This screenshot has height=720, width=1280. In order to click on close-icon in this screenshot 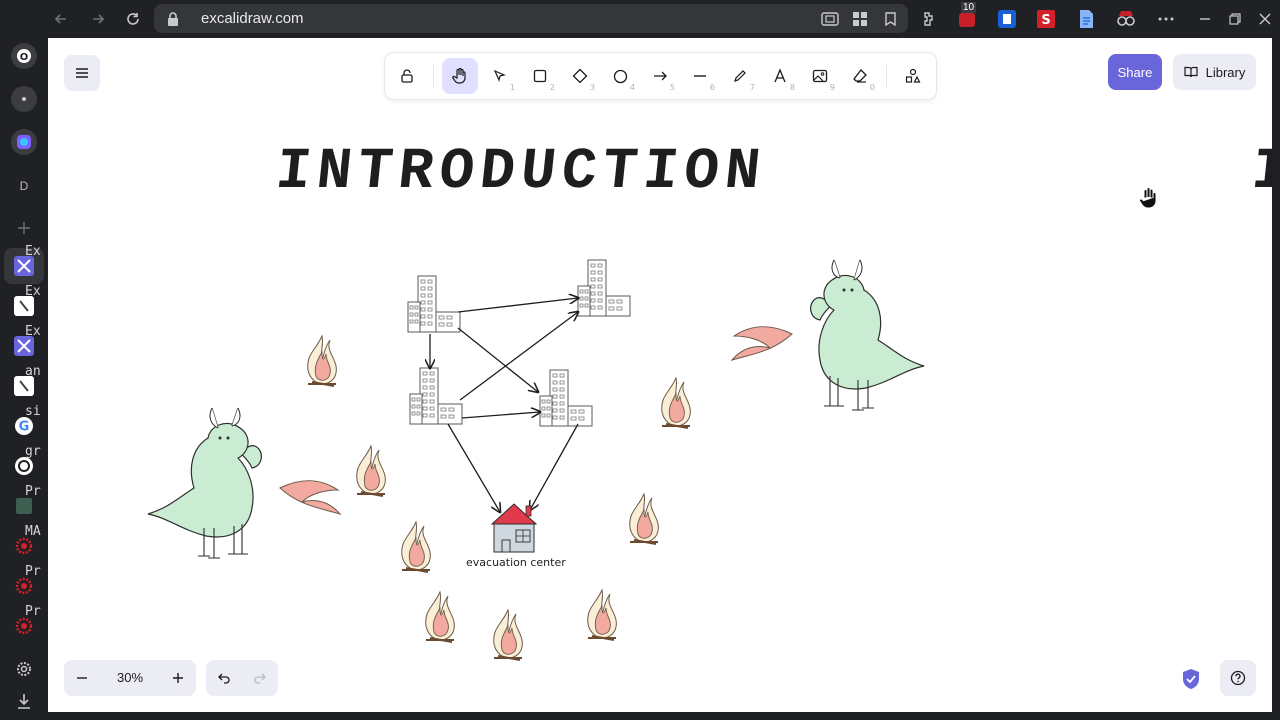, I will do `click(1265, 19)`.